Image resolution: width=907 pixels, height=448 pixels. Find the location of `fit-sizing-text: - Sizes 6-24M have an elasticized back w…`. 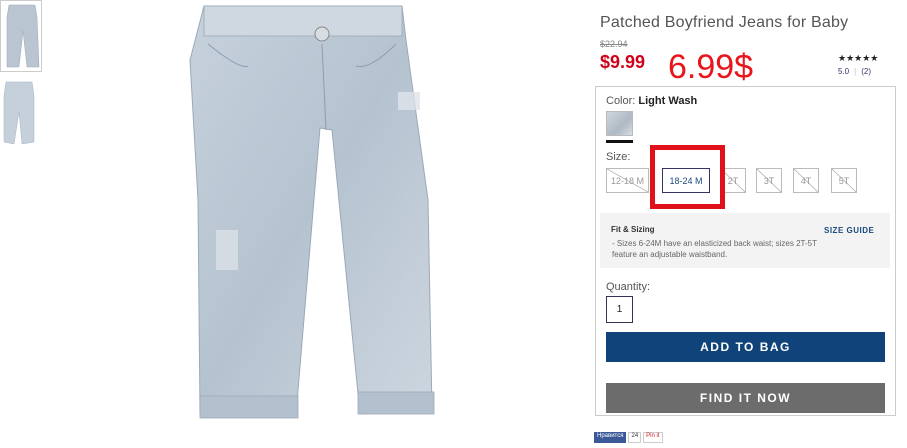

fit-sizing-text: - Sizes 6-24M have an elasticized back w… is located at coordinates (714, 249).